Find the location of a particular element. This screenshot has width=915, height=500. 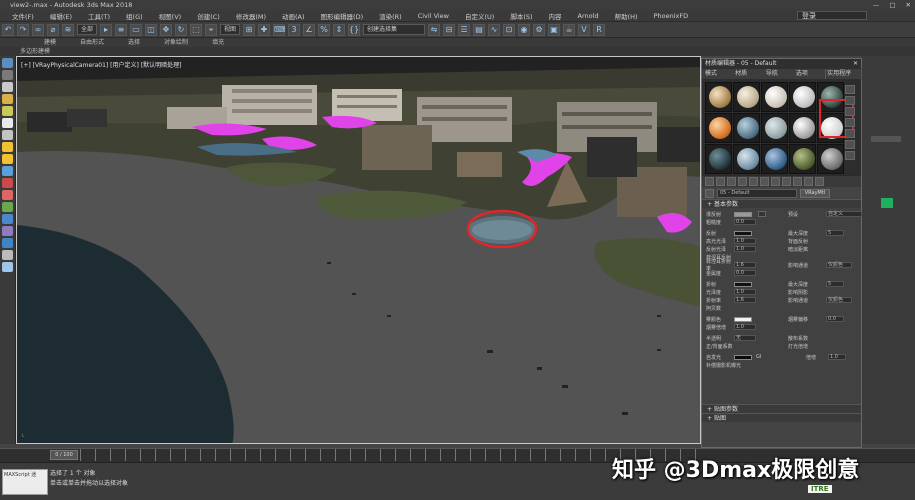

login-dropdown: 登录 is located at coordinates (832, 15).